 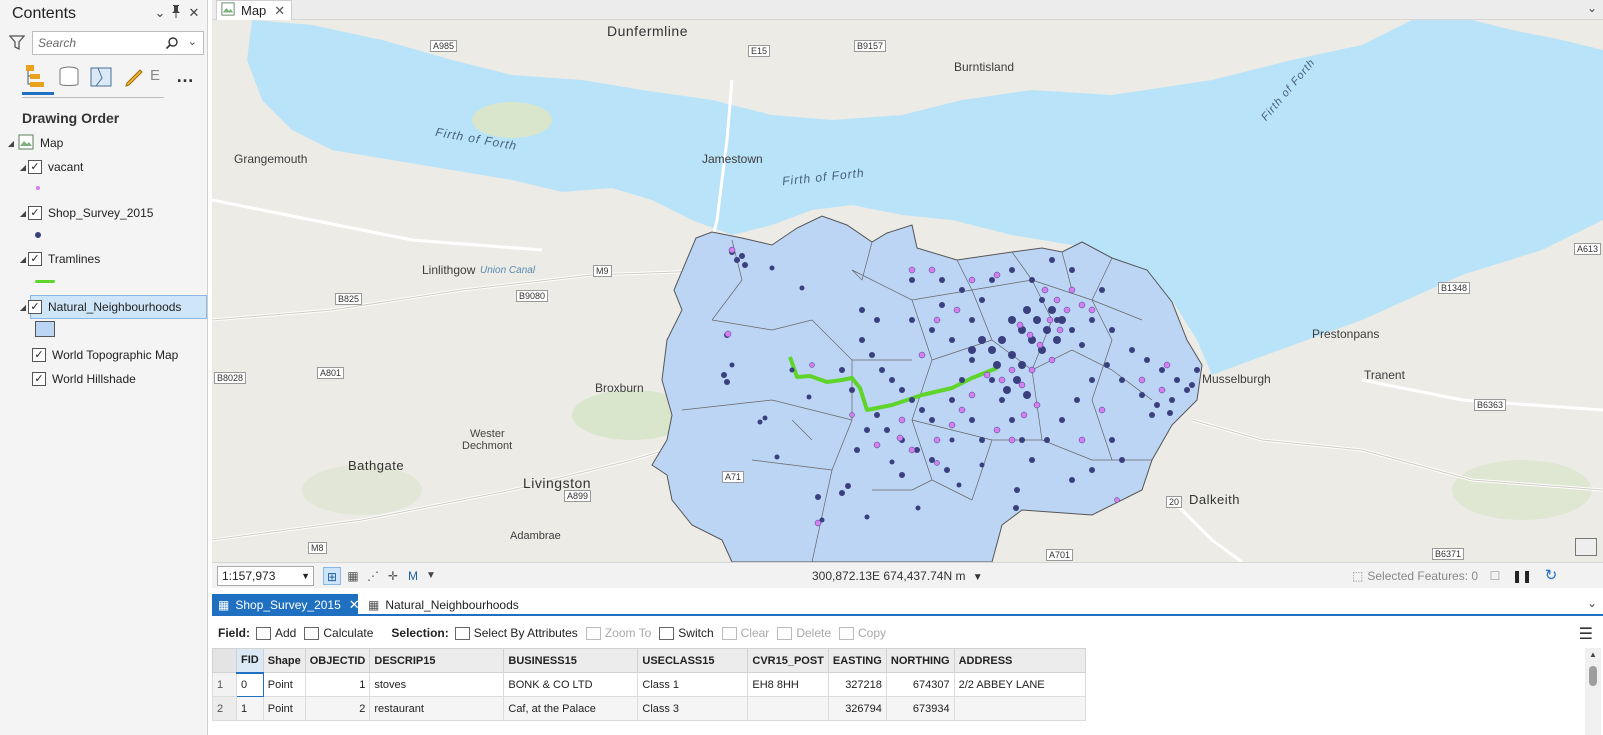 I want to click on tab-natural-neighbourhoods-table: ▦ Natural_Neighbourhoods, so click(x=447, y=605).